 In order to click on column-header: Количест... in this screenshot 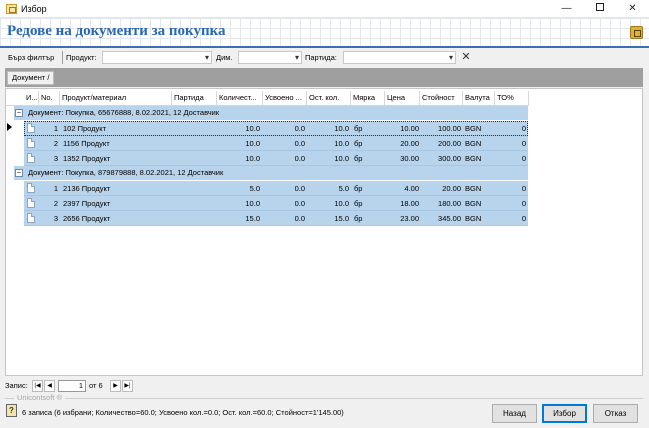, I will do `click(240, 98)`.